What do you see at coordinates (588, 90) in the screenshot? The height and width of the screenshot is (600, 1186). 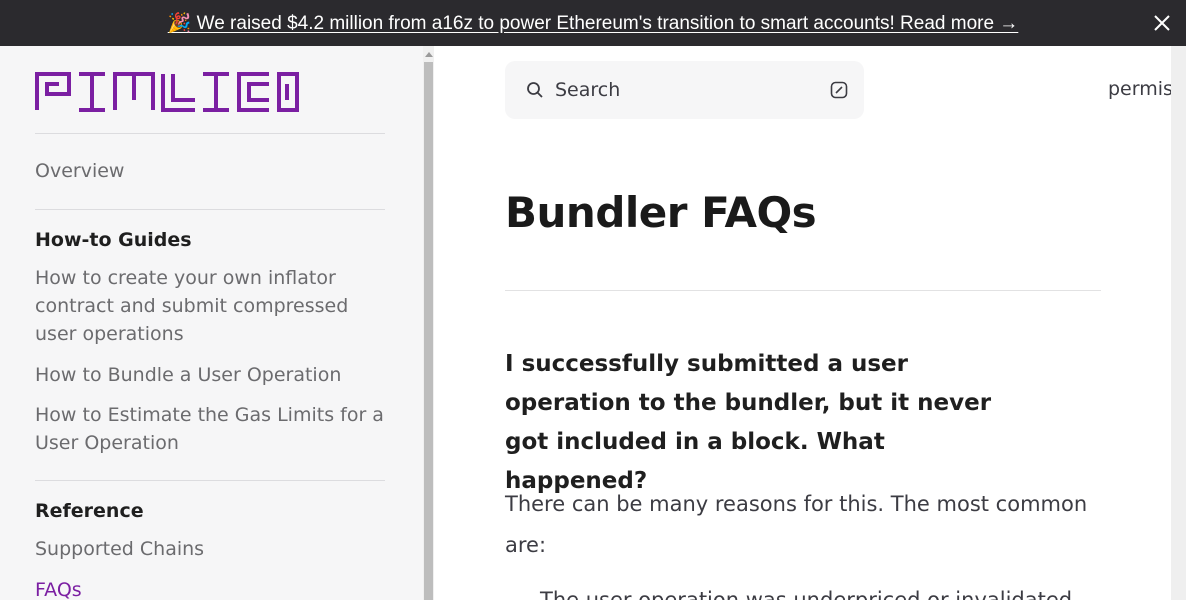 I see `search-placeholder: Search` at bounding box center [588, 90].